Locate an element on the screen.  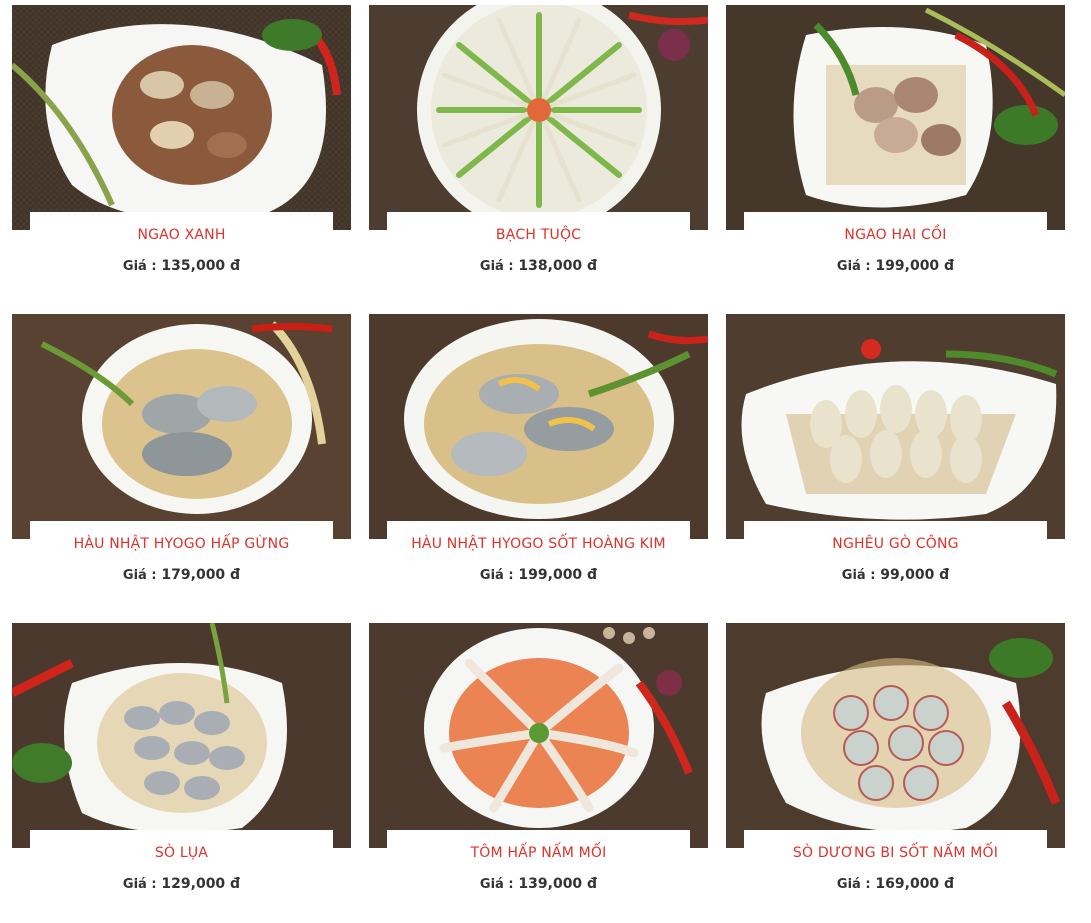
product-name-box: HÀU NHẬT HYOGO HẤP GỪNG is located at coordinates (181, 536).